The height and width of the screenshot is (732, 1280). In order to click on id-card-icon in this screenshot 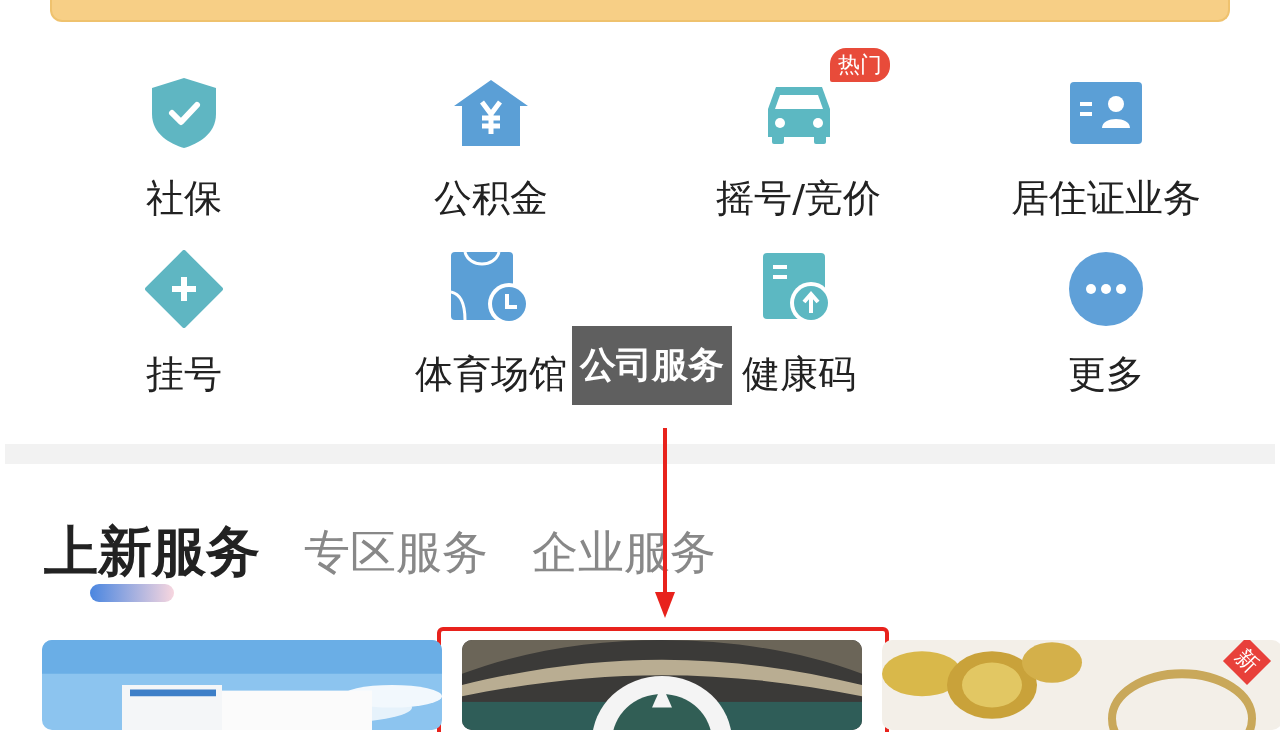, I will do `click(1106, 113)`.